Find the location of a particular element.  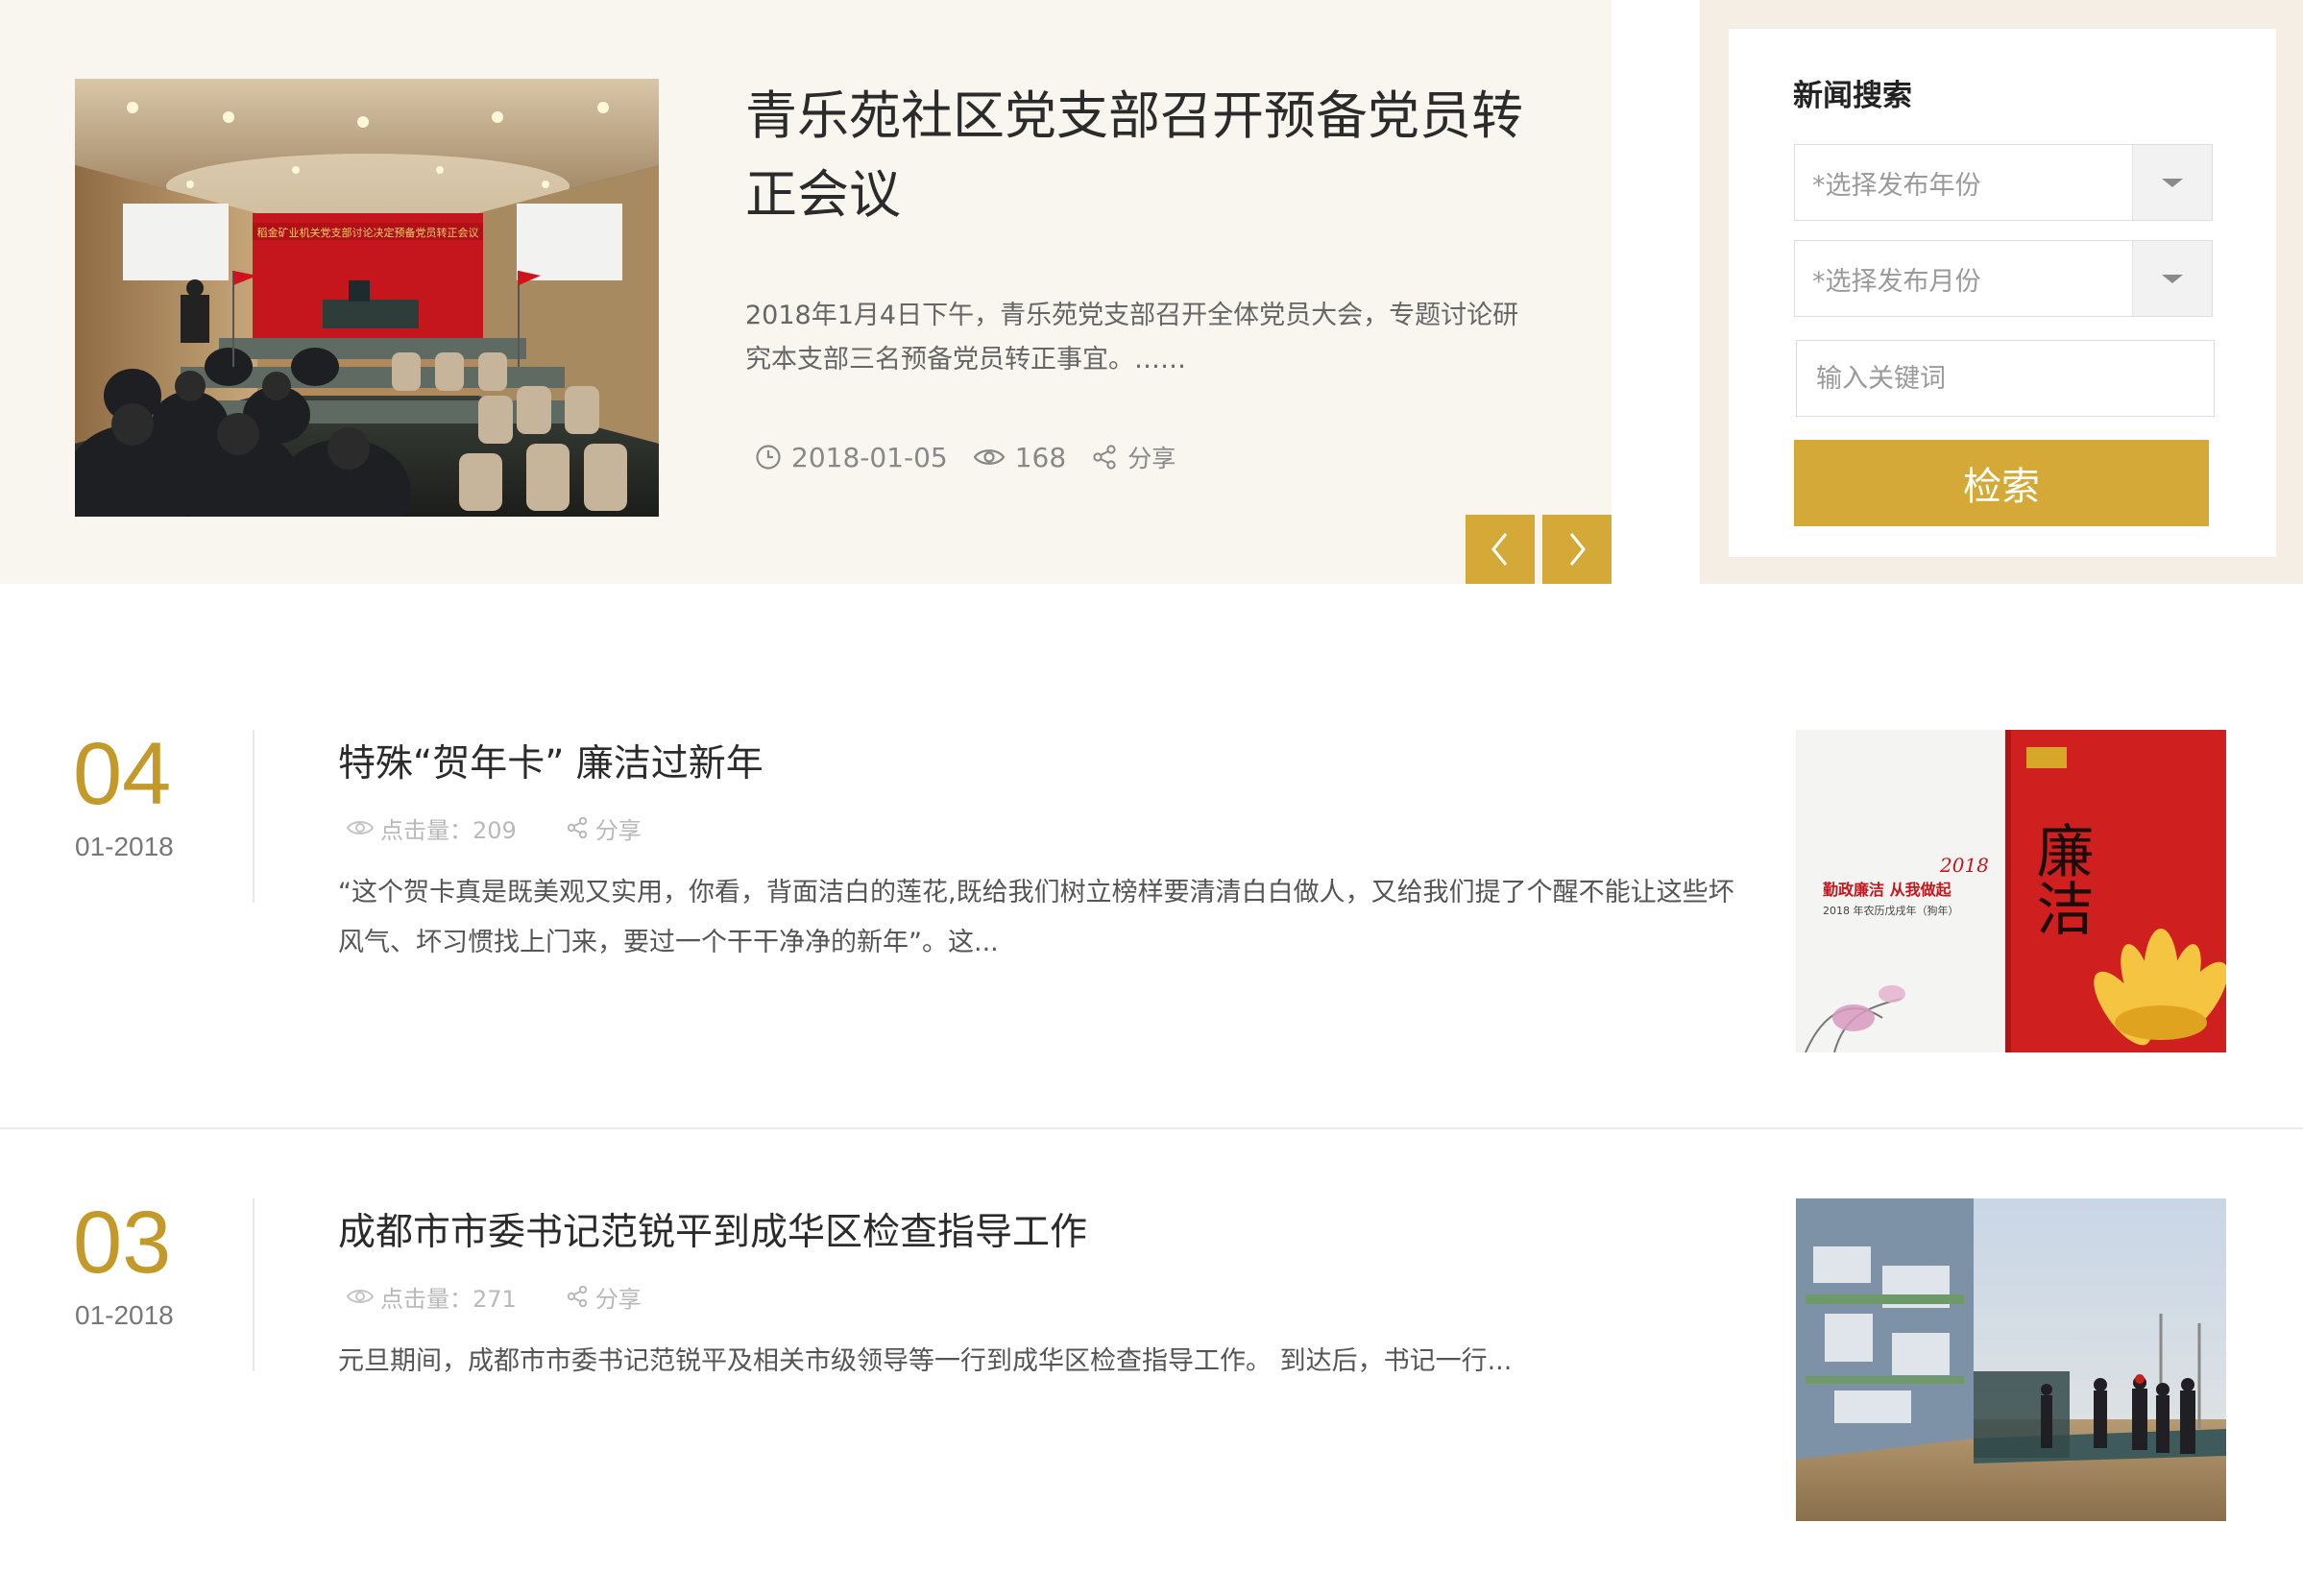

month-select: *选择发布月份 is located at coordinates (2003, 278).